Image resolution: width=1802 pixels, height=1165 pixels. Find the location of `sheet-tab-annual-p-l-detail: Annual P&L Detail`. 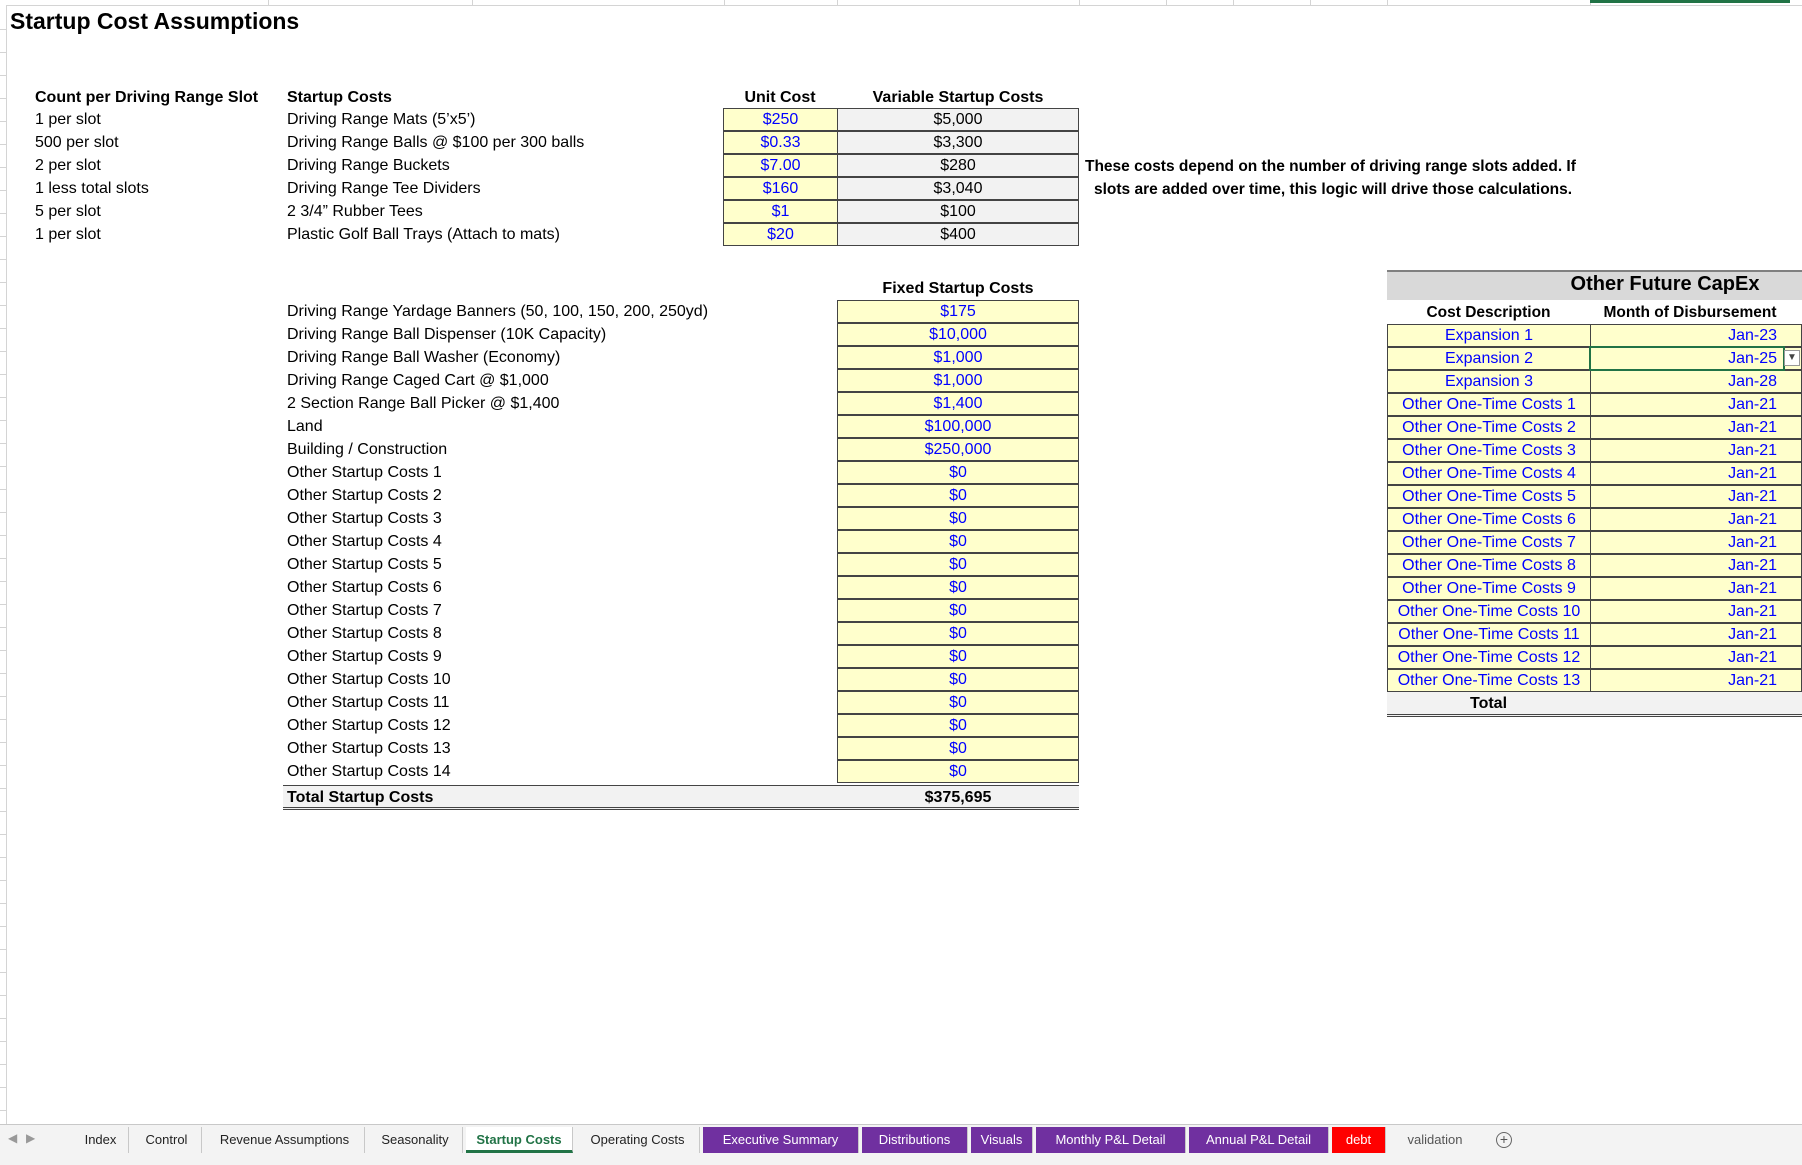

sheet-tab-annual-p-l-detail: Annual P&L Detail is located at coordinates (1259, 1140).